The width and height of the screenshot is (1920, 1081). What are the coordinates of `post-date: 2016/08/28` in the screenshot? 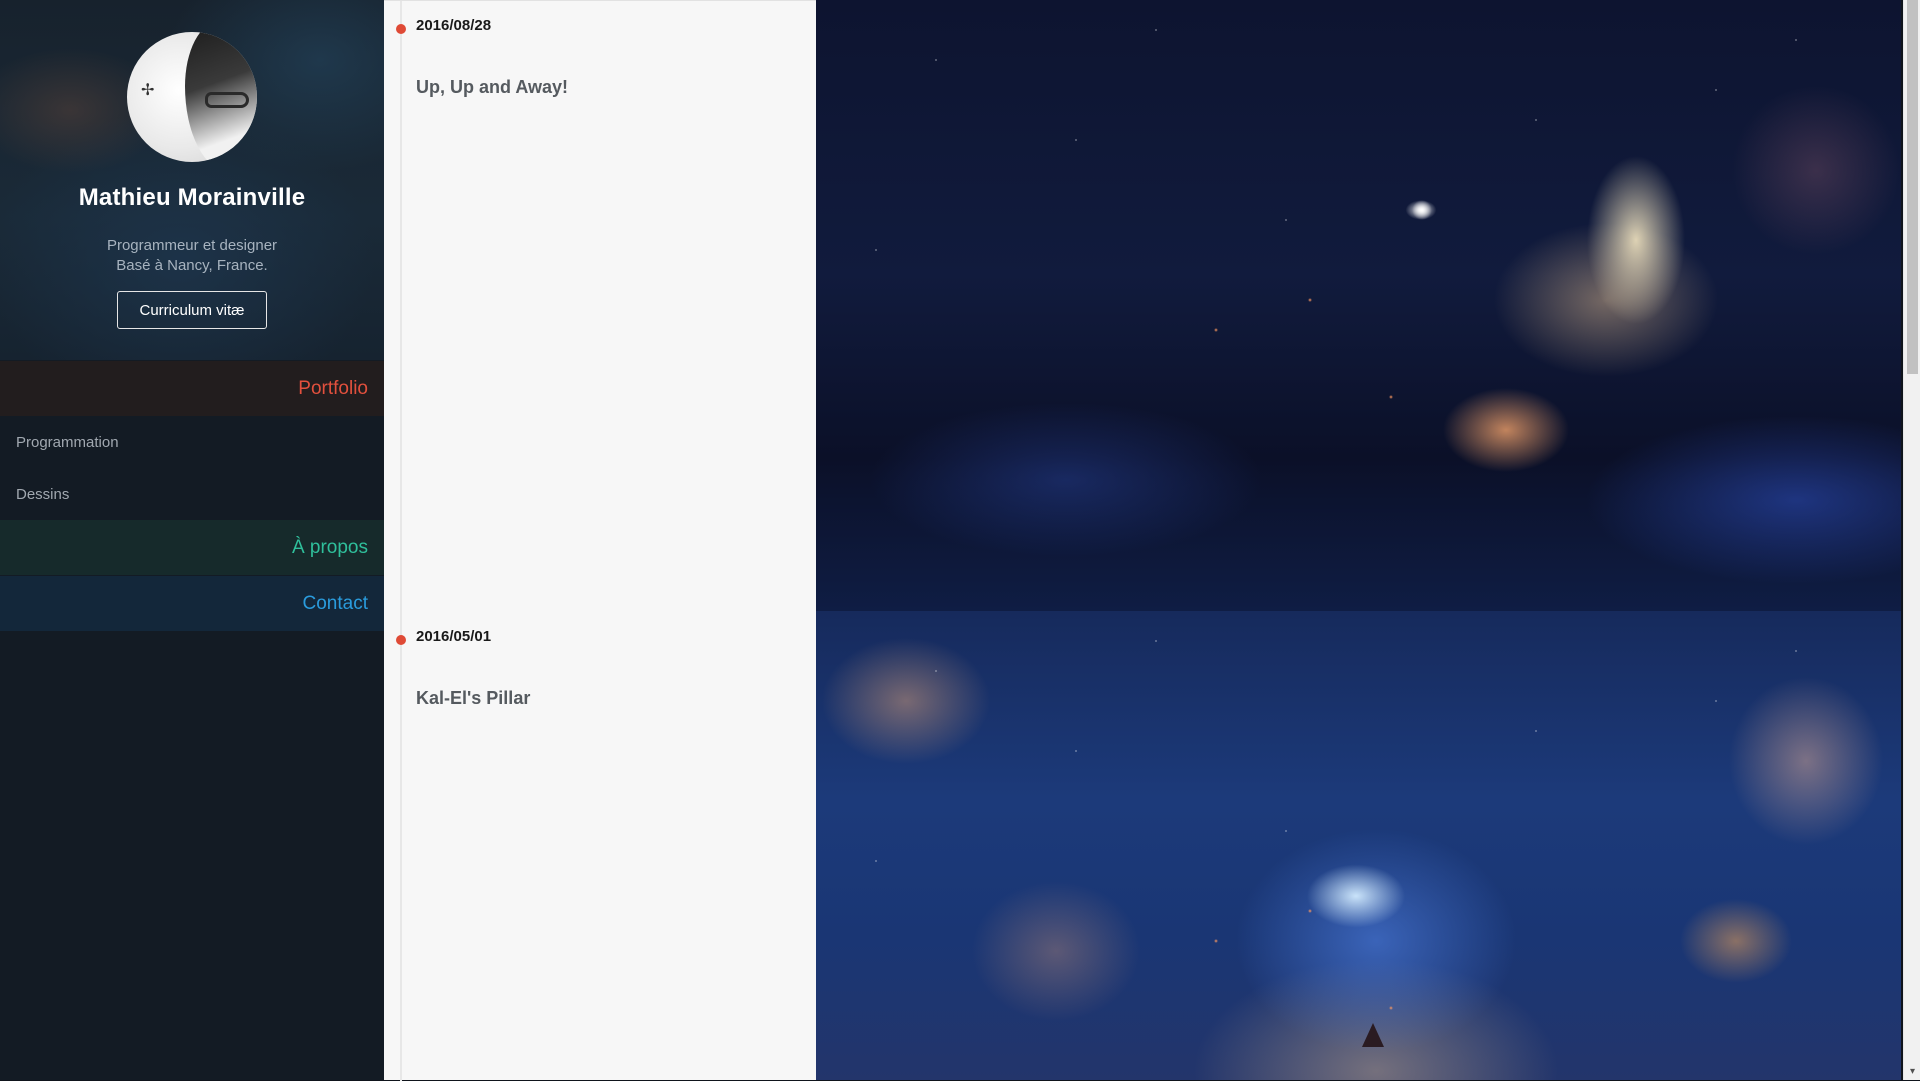 It's located at (454, 25).